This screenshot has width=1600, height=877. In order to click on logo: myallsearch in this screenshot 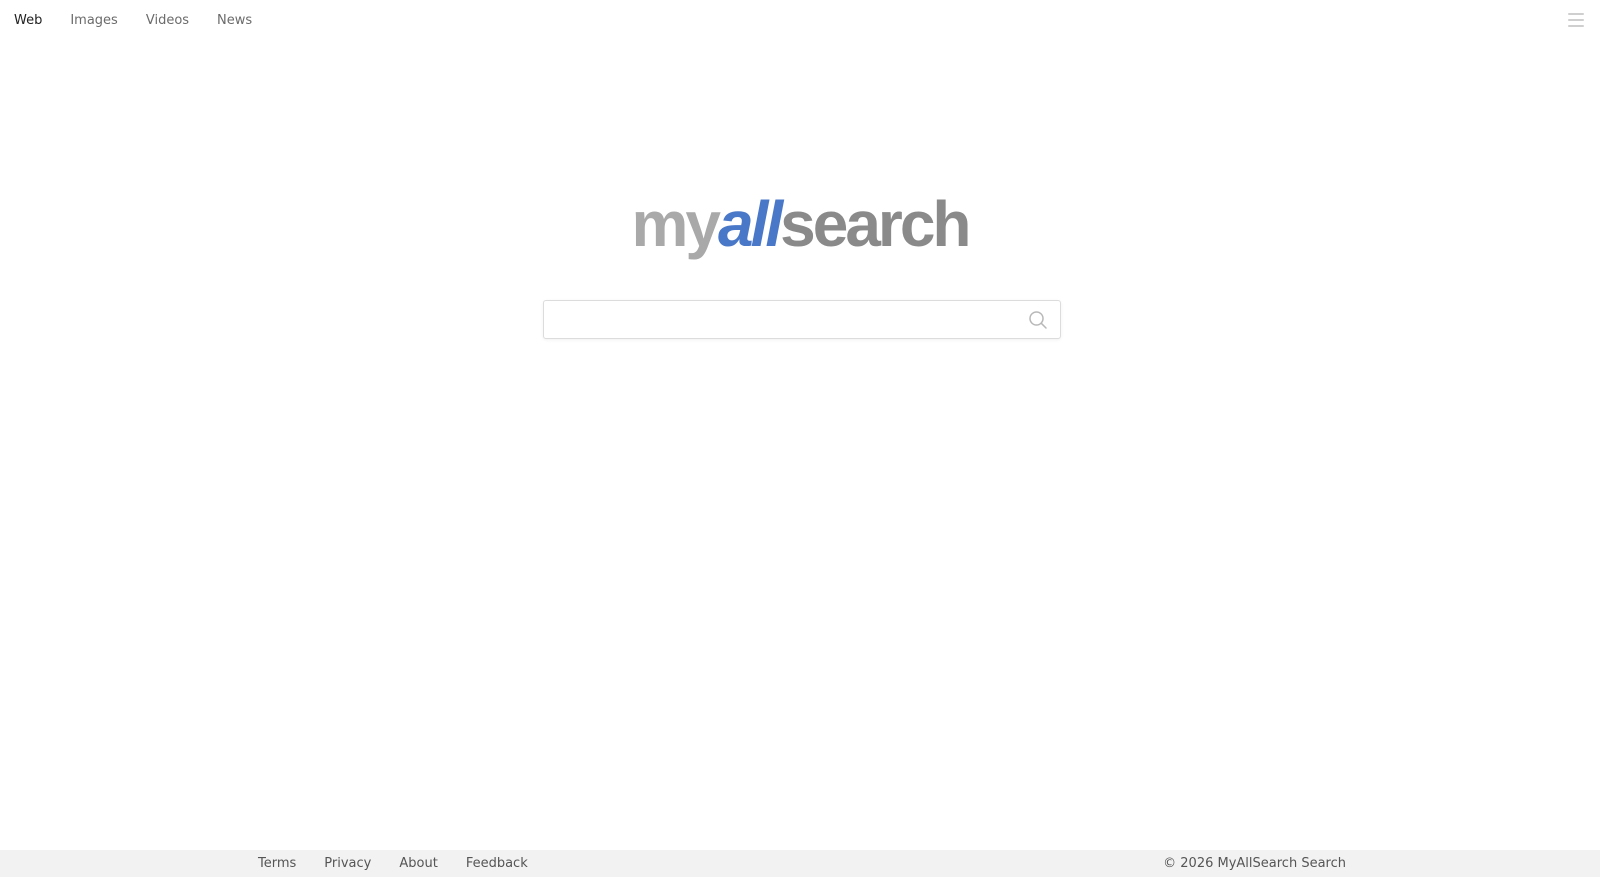, I will do `click(800, 224)`.